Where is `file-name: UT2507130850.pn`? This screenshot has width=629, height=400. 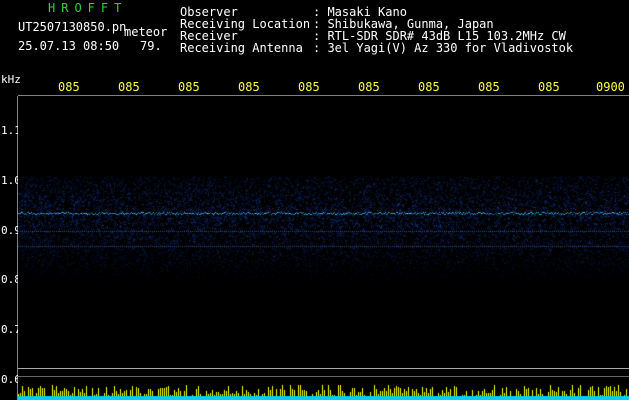
file-name: UT2507130850.pn is located at coordinates (72, 27).